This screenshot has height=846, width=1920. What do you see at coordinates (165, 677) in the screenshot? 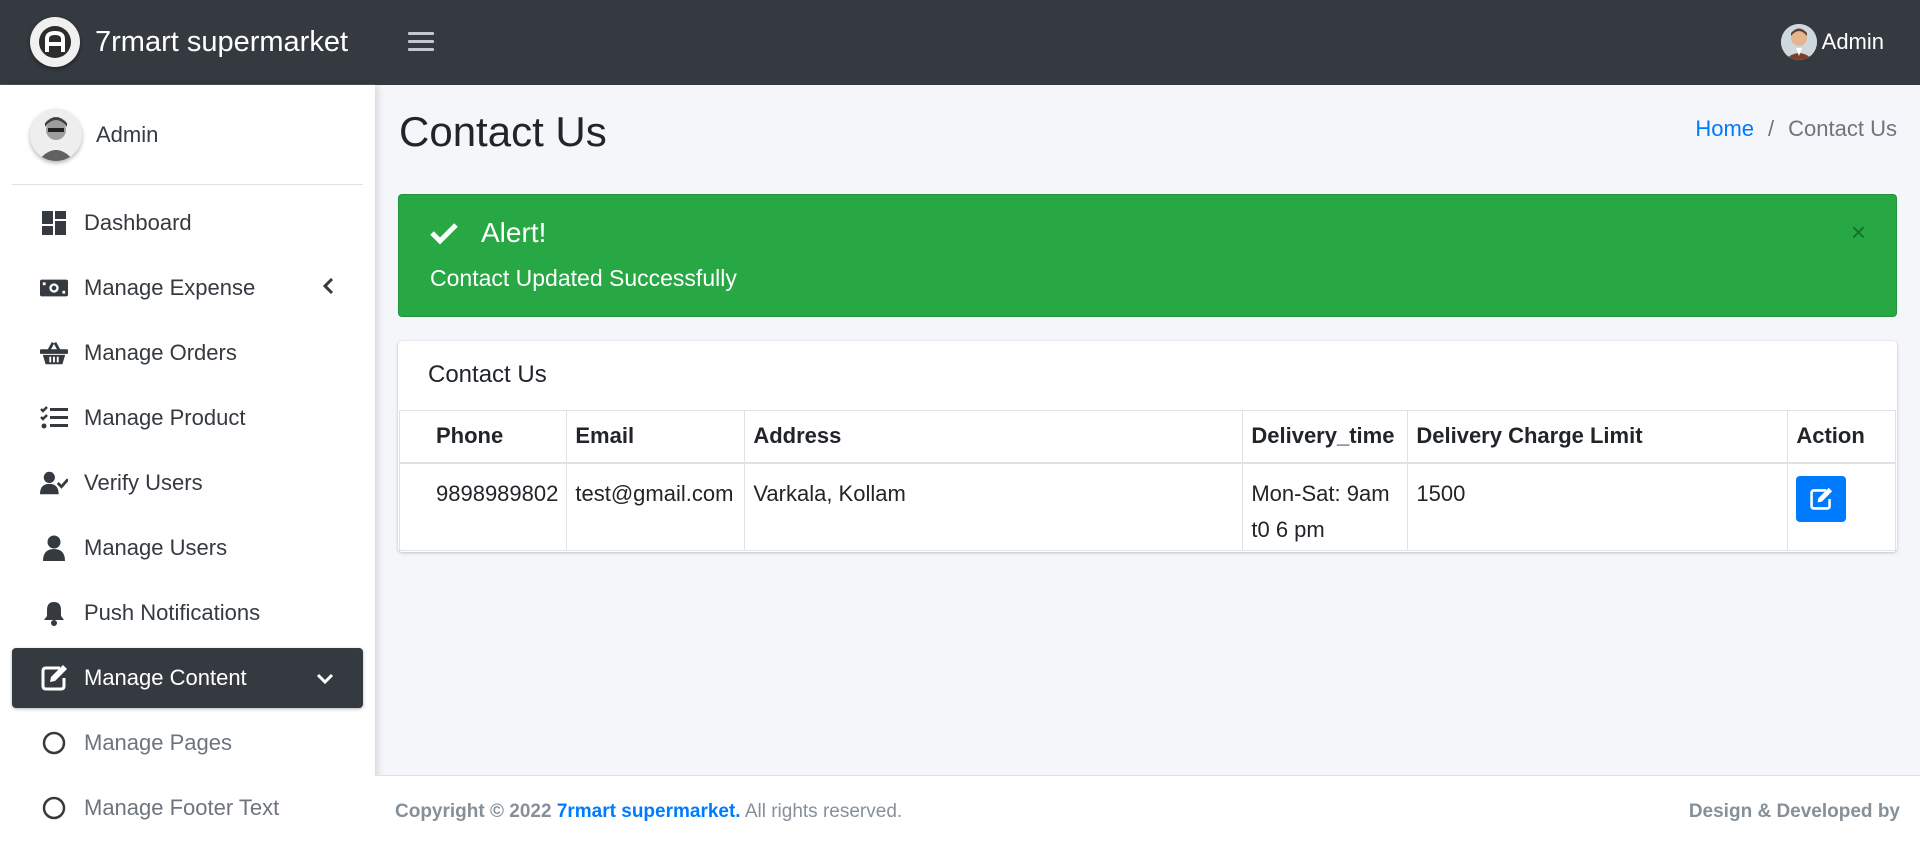
I see `sidebar-item-label: Manage Content` at bounding box center [165, 677].